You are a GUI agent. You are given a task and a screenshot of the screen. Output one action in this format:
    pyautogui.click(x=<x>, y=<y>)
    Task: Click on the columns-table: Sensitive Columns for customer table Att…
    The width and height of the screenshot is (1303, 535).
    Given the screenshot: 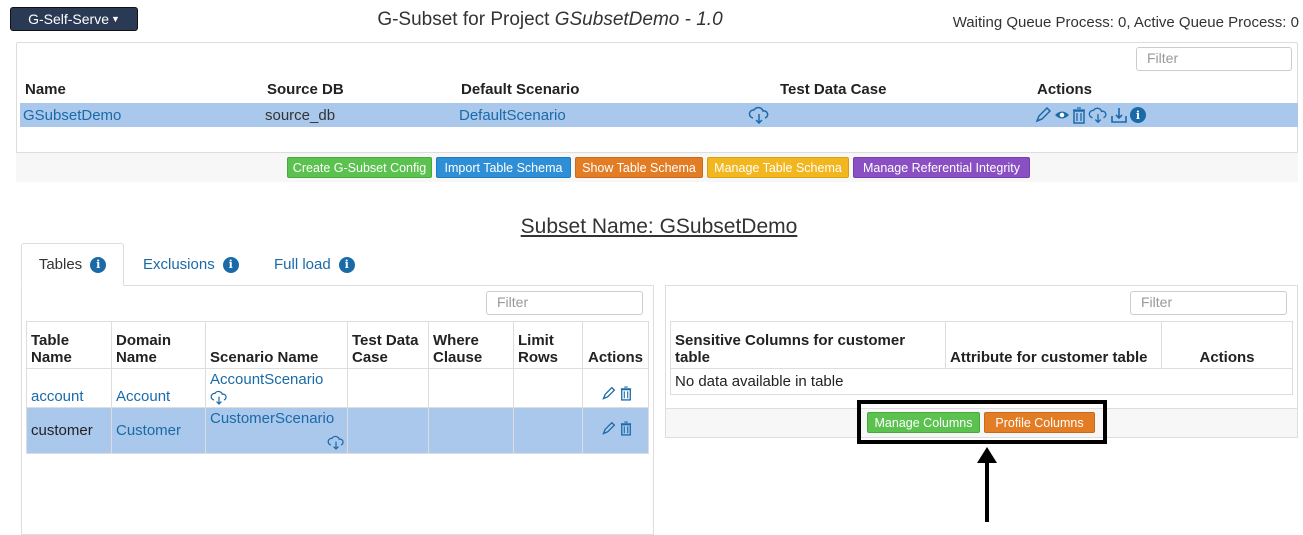 What is the action you would take?
    pyautogui.click(x=981, y=358)
    